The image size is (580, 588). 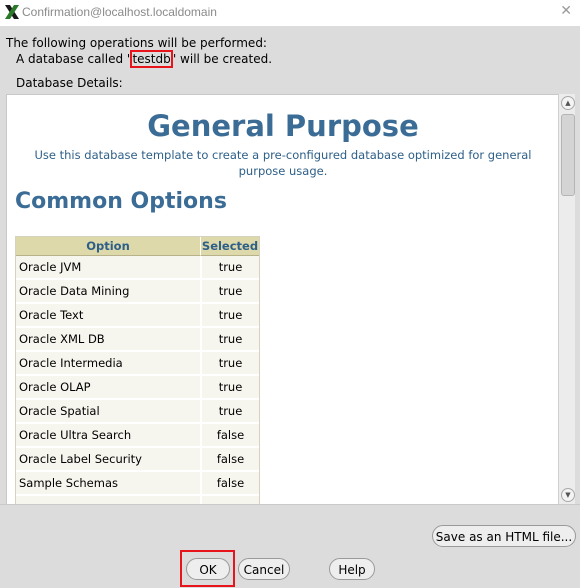 I want to click on options-table-header: Option Selected, so click(x=137, y=246).